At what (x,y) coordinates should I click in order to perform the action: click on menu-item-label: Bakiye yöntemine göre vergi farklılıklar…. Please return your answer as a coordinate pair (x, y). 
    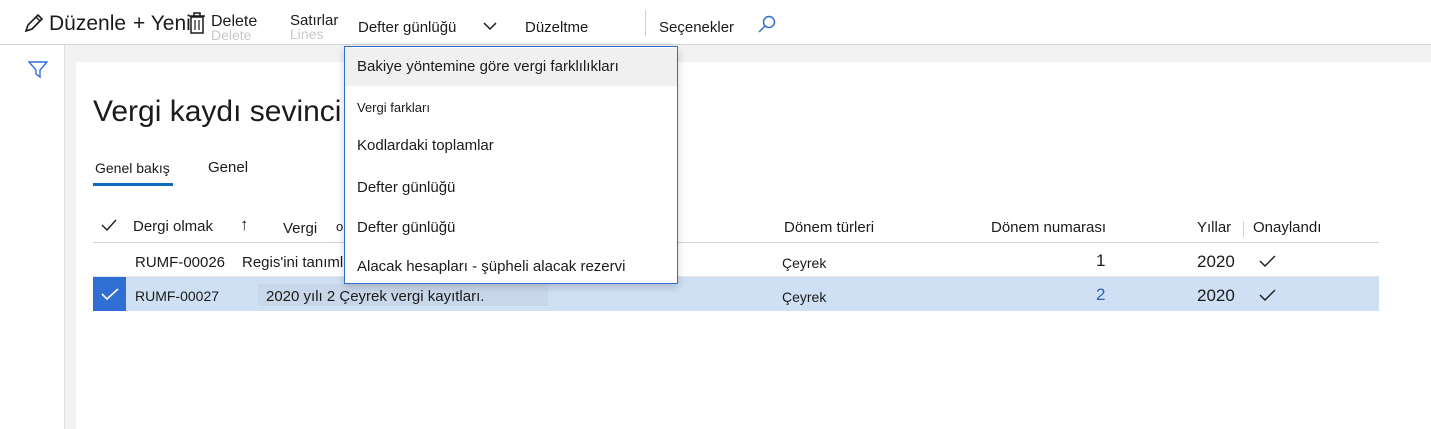
    Looking at the image, I should click on (488, 66).